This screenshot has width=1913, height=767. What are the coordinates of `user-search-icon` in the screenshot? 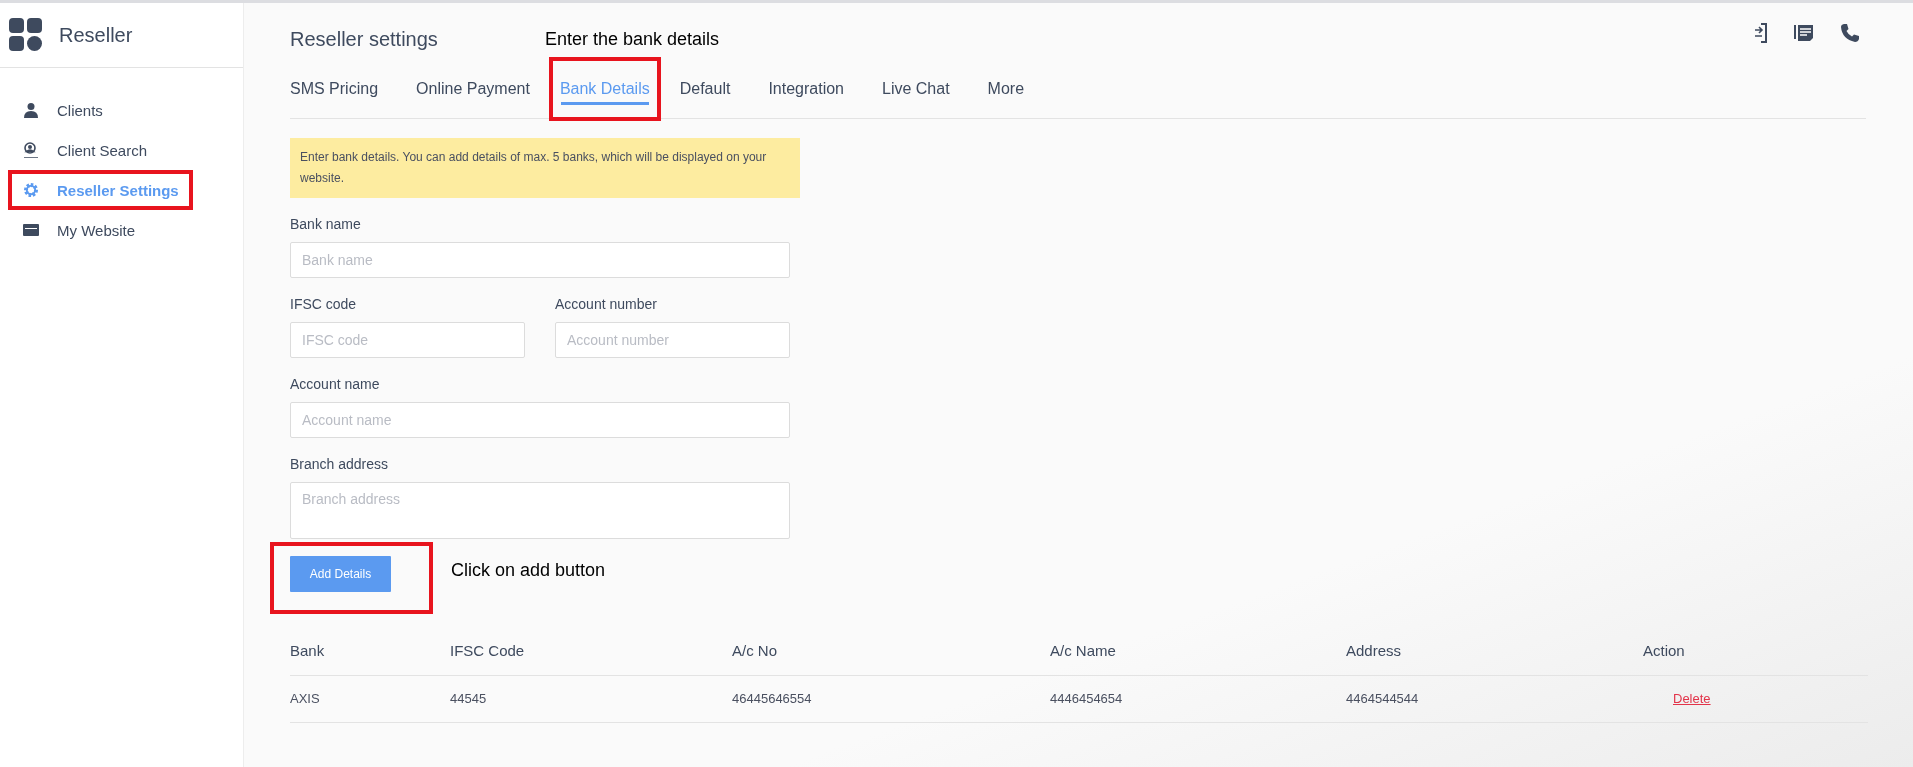 It's located at (31, 150).